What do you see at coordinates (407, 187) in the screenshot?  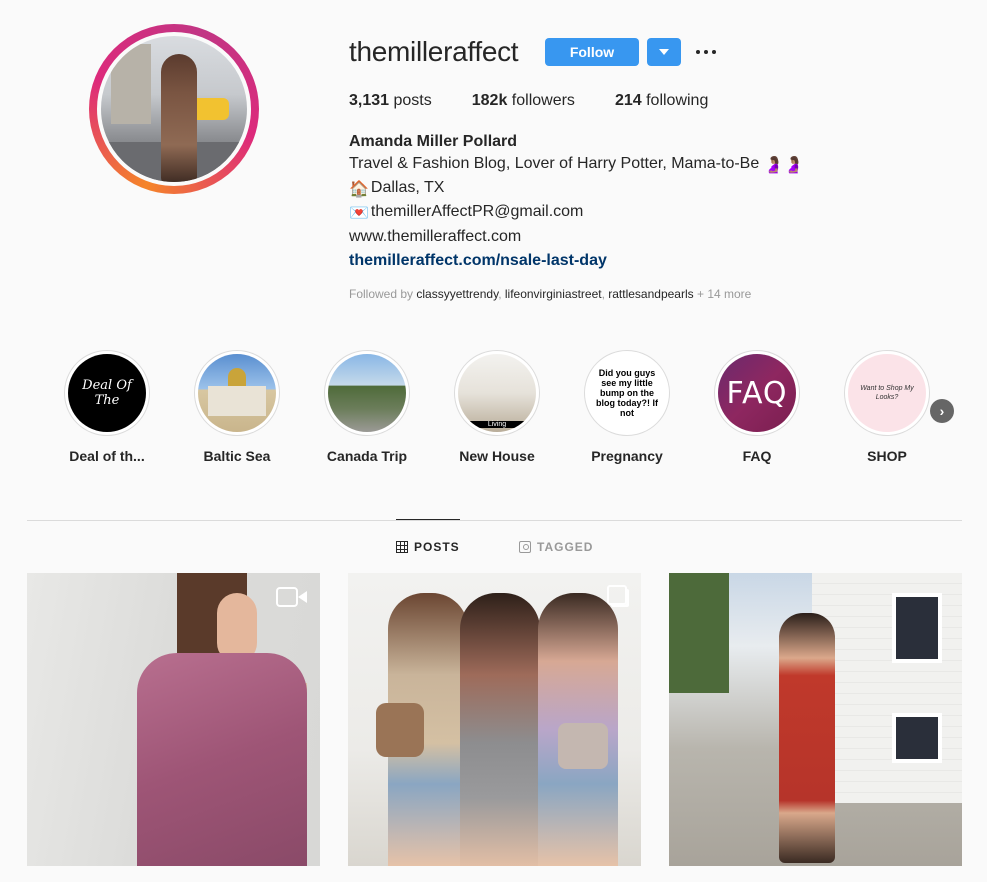 I see `bio-location: Dallas, TX` at bounding box center [407, 187].